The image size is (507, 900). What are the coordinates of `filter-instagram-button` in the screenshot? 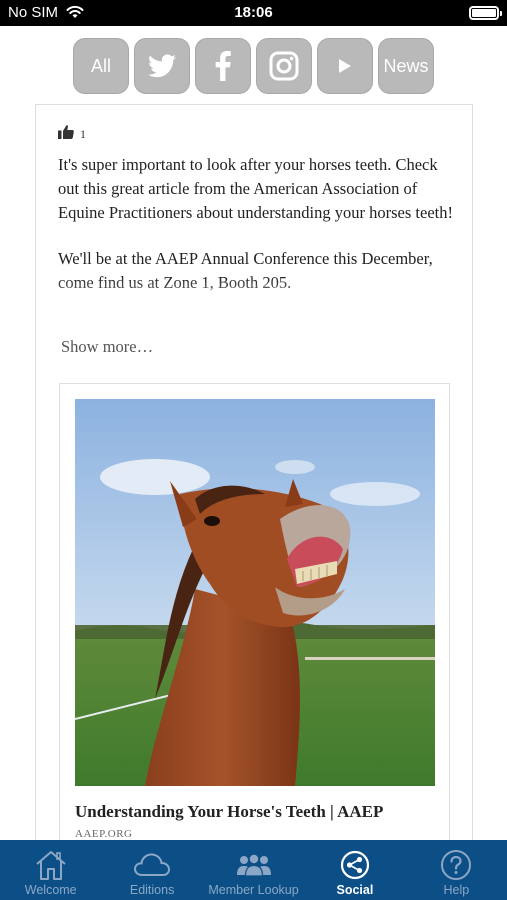 It's located at (284, 66).